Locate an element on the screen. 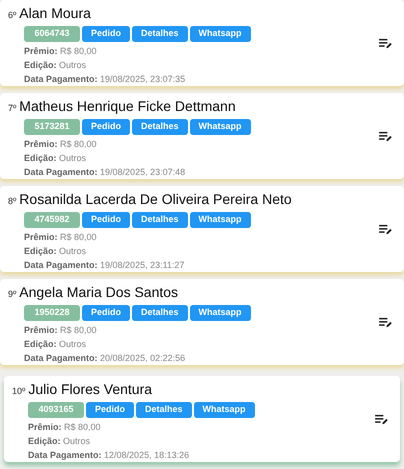 The image size is (404, 469). code-badge: 4093165 is located at coordinates (56, 410).